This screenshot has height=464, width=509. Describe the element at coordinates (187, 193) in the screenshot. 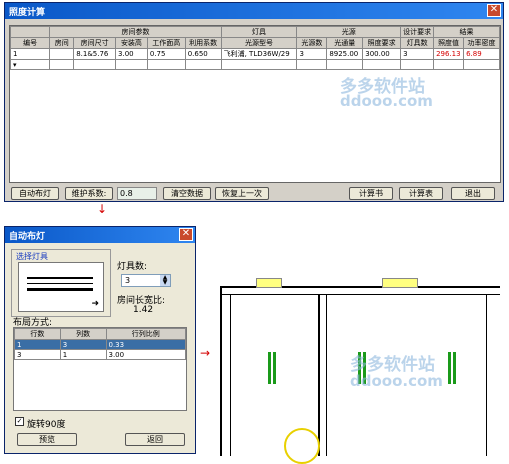

I see `clear-button: 清空数据` at that location.